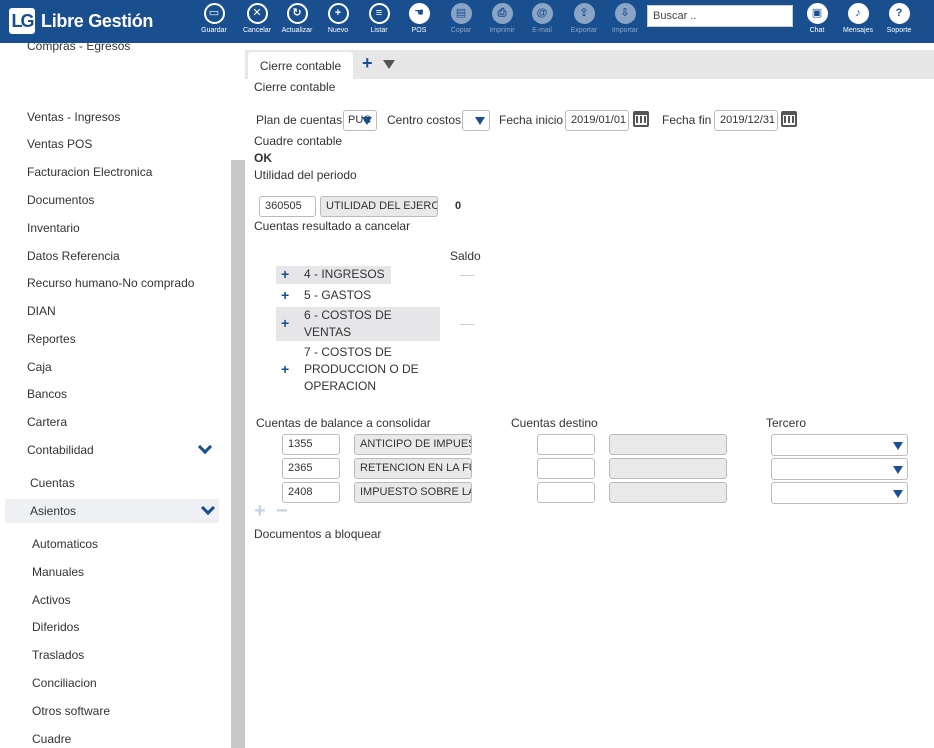  I want to click on pos-button: ☚ POS, so click(419, 18).